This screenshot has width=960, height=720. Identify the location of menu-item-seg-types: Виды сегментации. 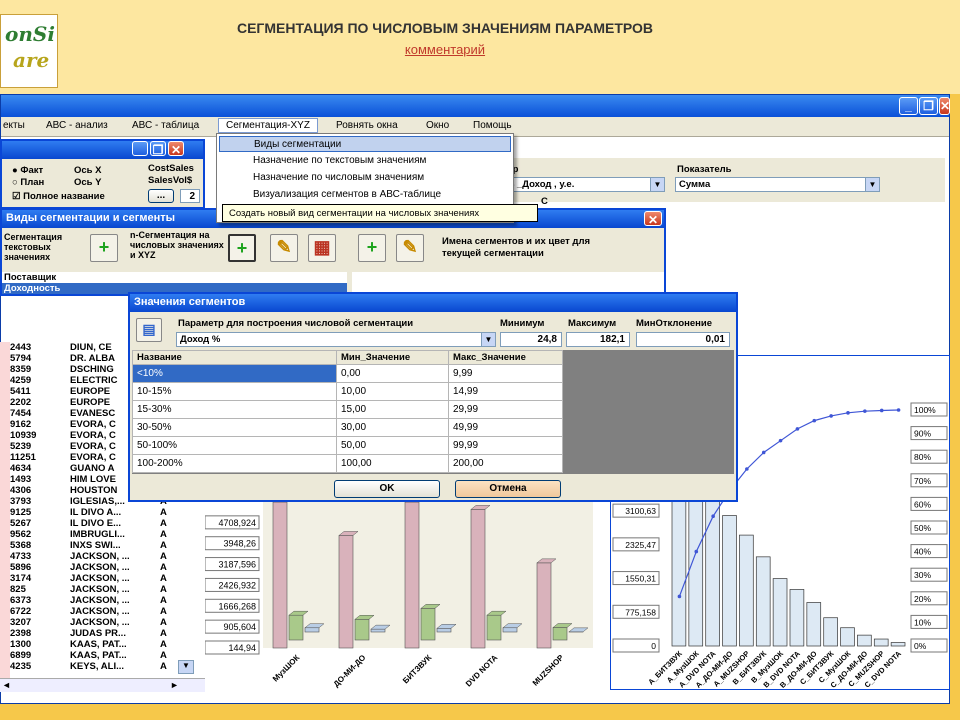
(365, 144).